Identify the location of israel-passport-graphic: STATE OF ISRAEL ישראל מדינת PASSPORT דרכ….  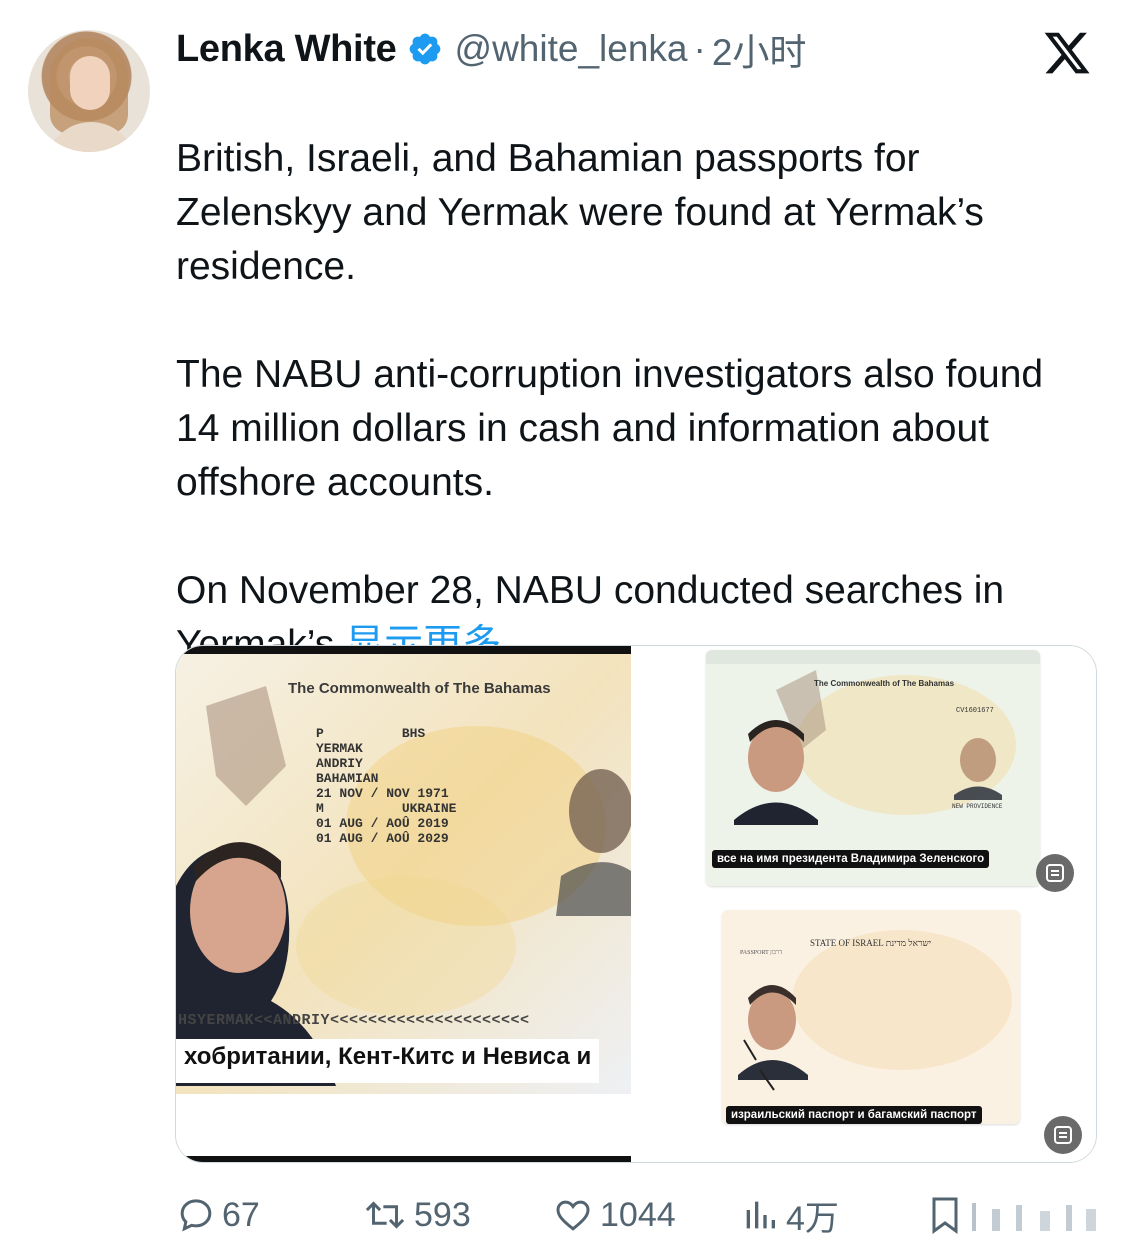
(871, 1017).